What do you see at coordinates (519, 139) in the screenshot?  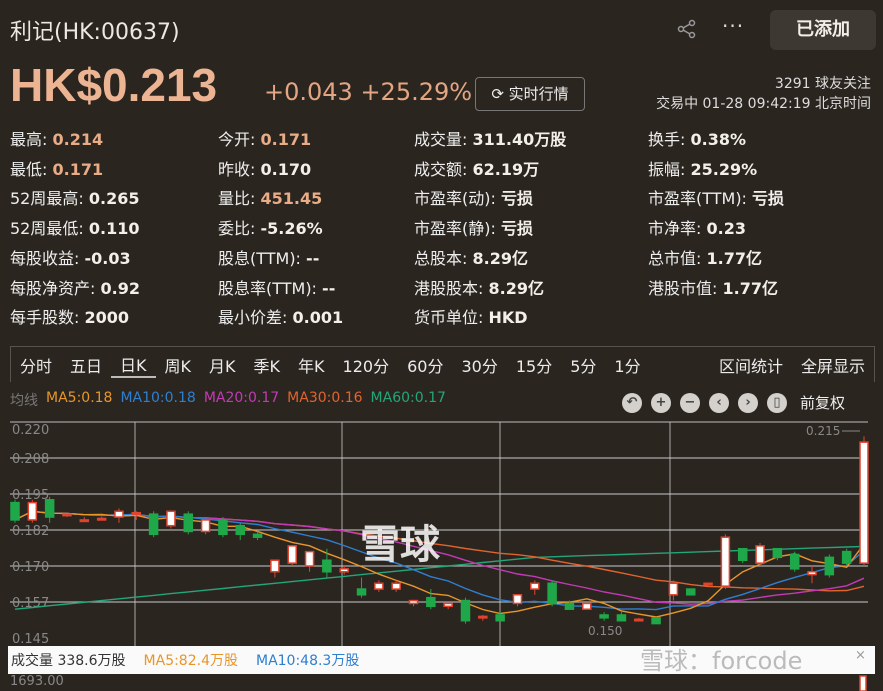 I see `stat-value: 311.40万股` at bounding box center [519, 139].